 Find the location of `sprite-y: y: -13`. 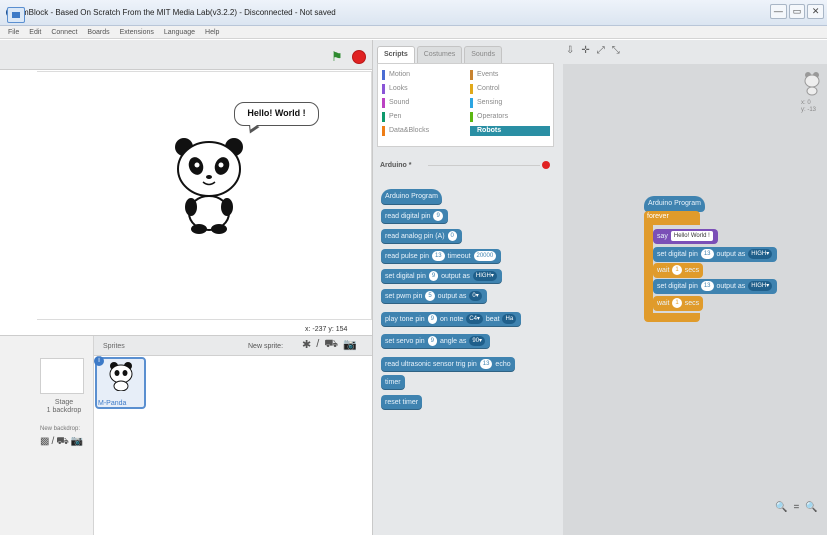

sprite-y: y: -13 is located at coordinates (809, 110).